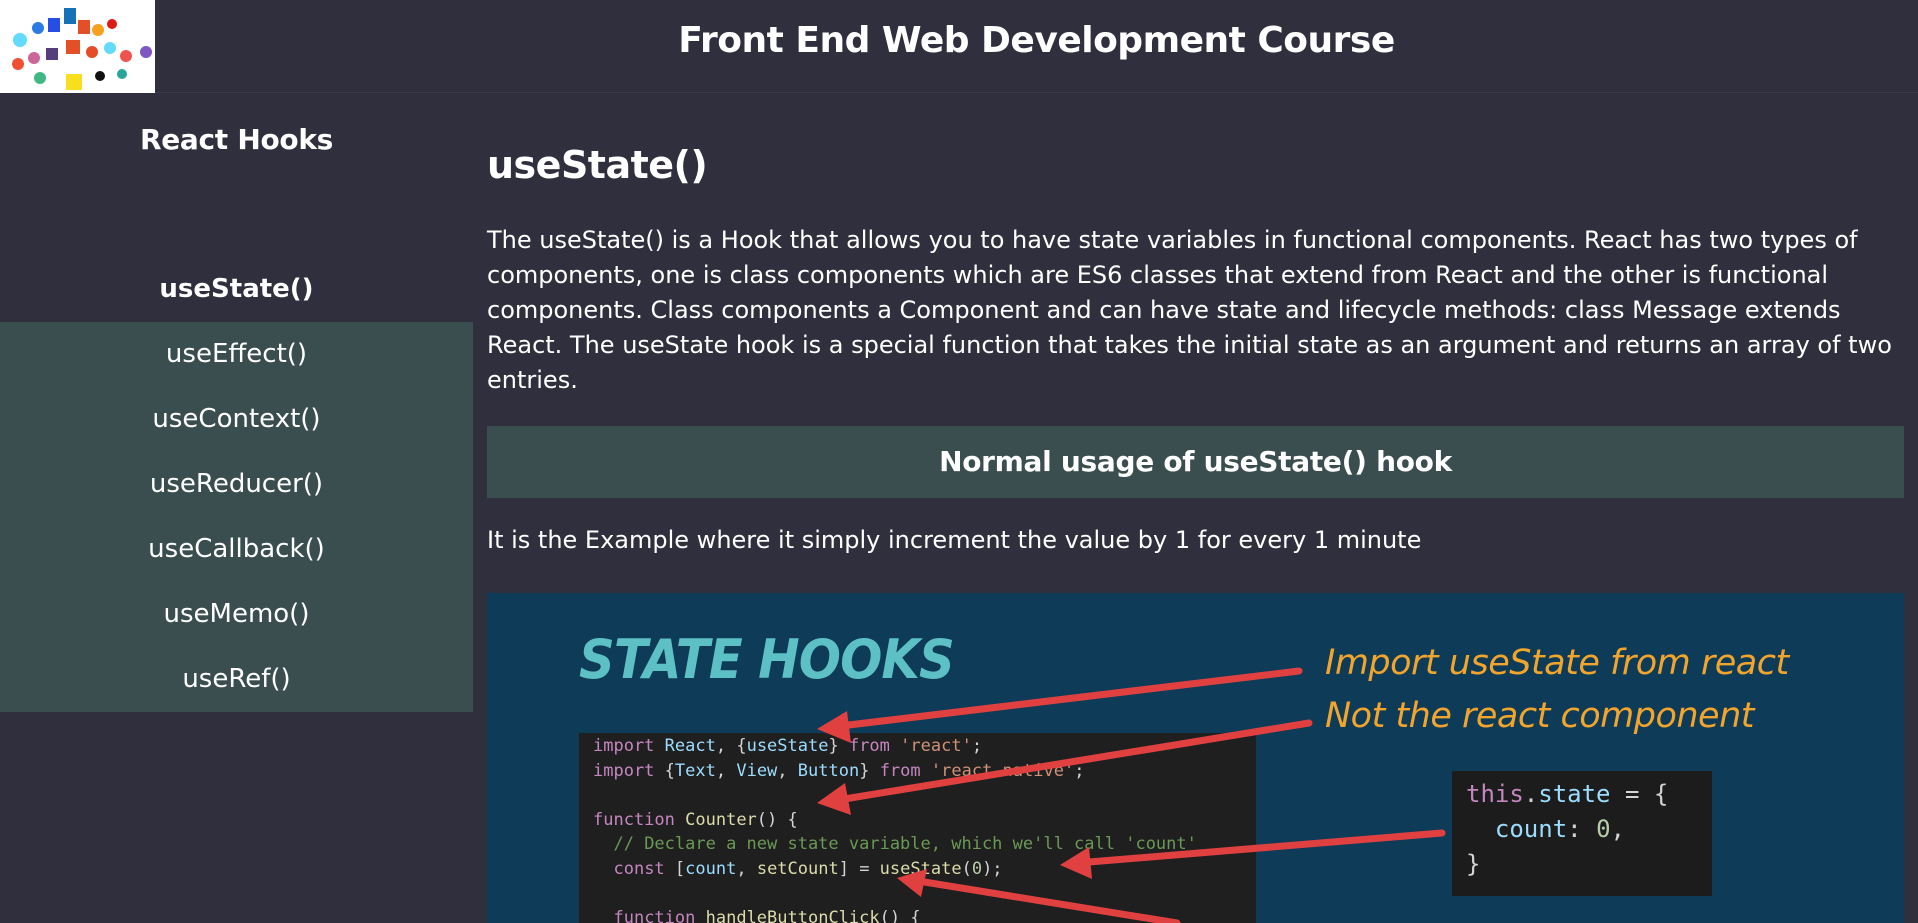 The height and width of the screenshot is (923, 1918). I want to click on sidebar-item-usestate: useState(), so click(236, 289).